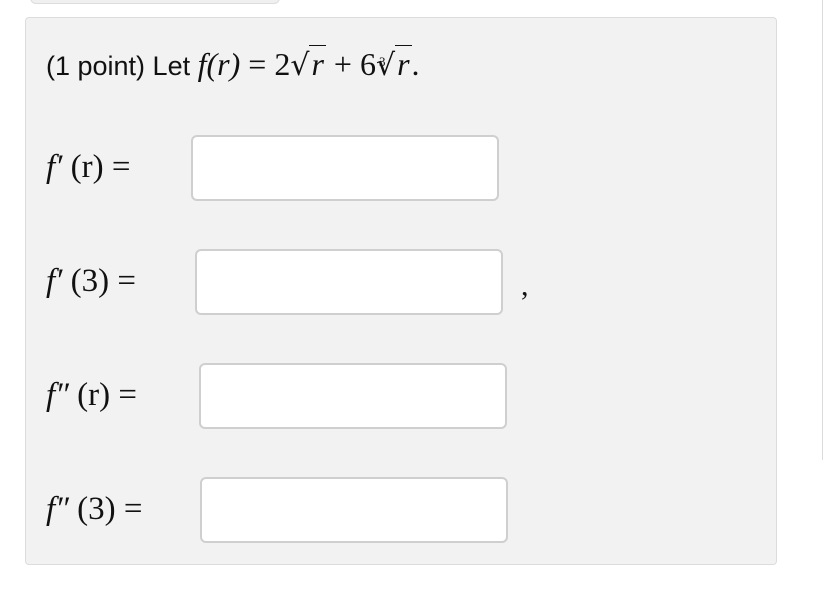 The height and width of the screenshot is (597, 828). I want to click on question-label-2: f′ (3) =, so click(91, 281).